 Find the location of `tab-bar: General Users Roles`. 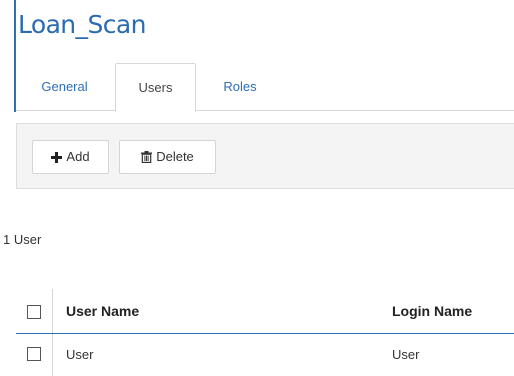

tab-bar: General Users Roles is located at coordinates (265, 87).